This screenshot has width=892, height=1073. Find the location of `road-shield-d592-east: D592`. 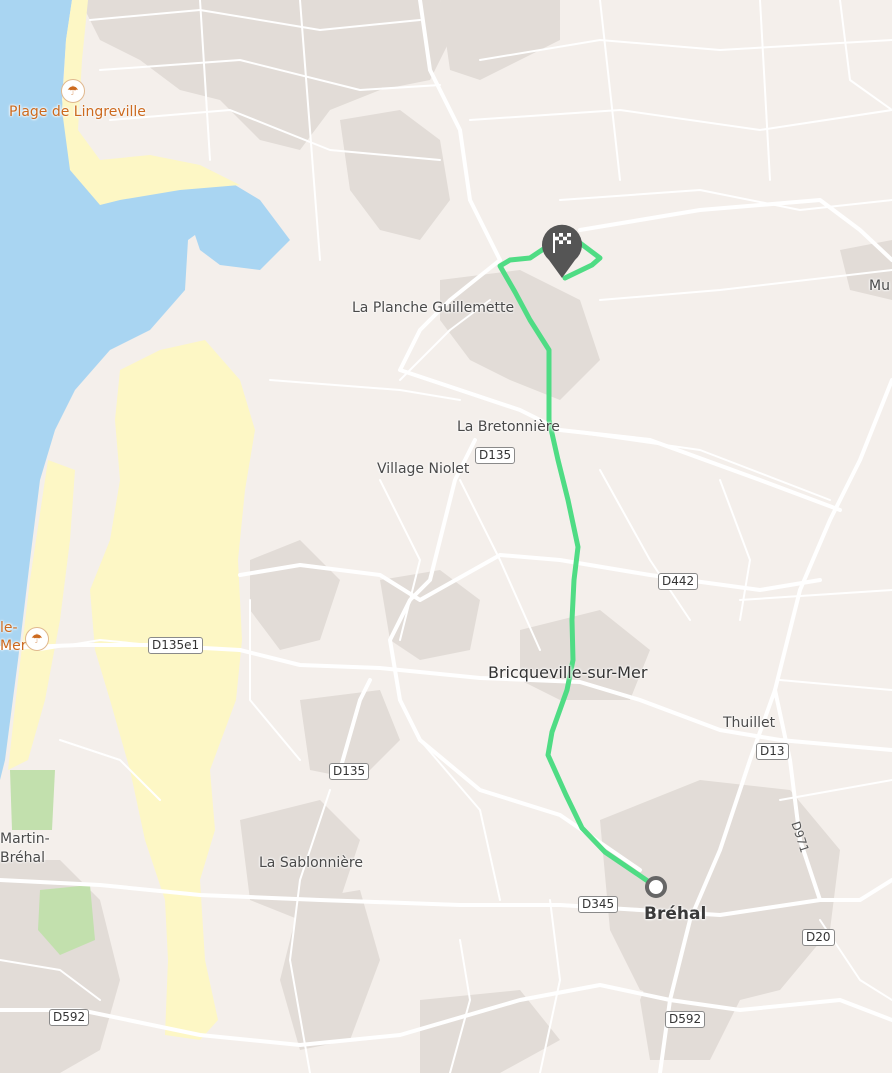

road-shield-d592-east: D592 is located at coordinates (685, 1019).